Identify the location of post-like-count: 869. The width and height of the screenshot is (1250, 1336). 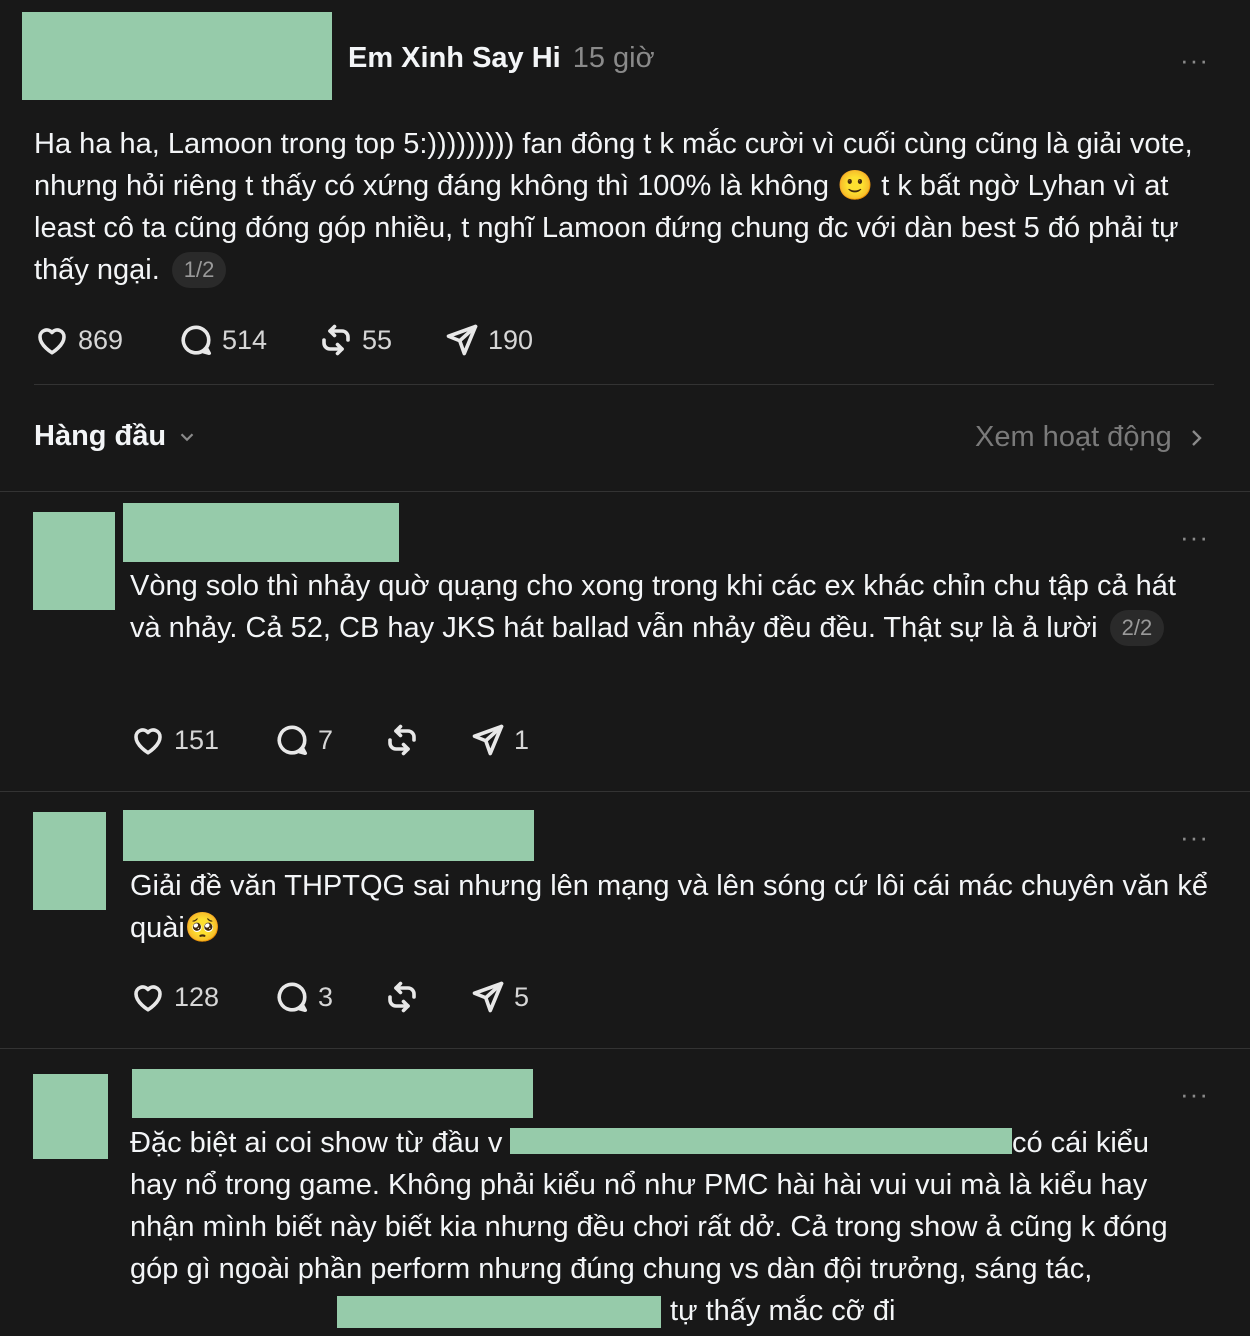
(101, 339).